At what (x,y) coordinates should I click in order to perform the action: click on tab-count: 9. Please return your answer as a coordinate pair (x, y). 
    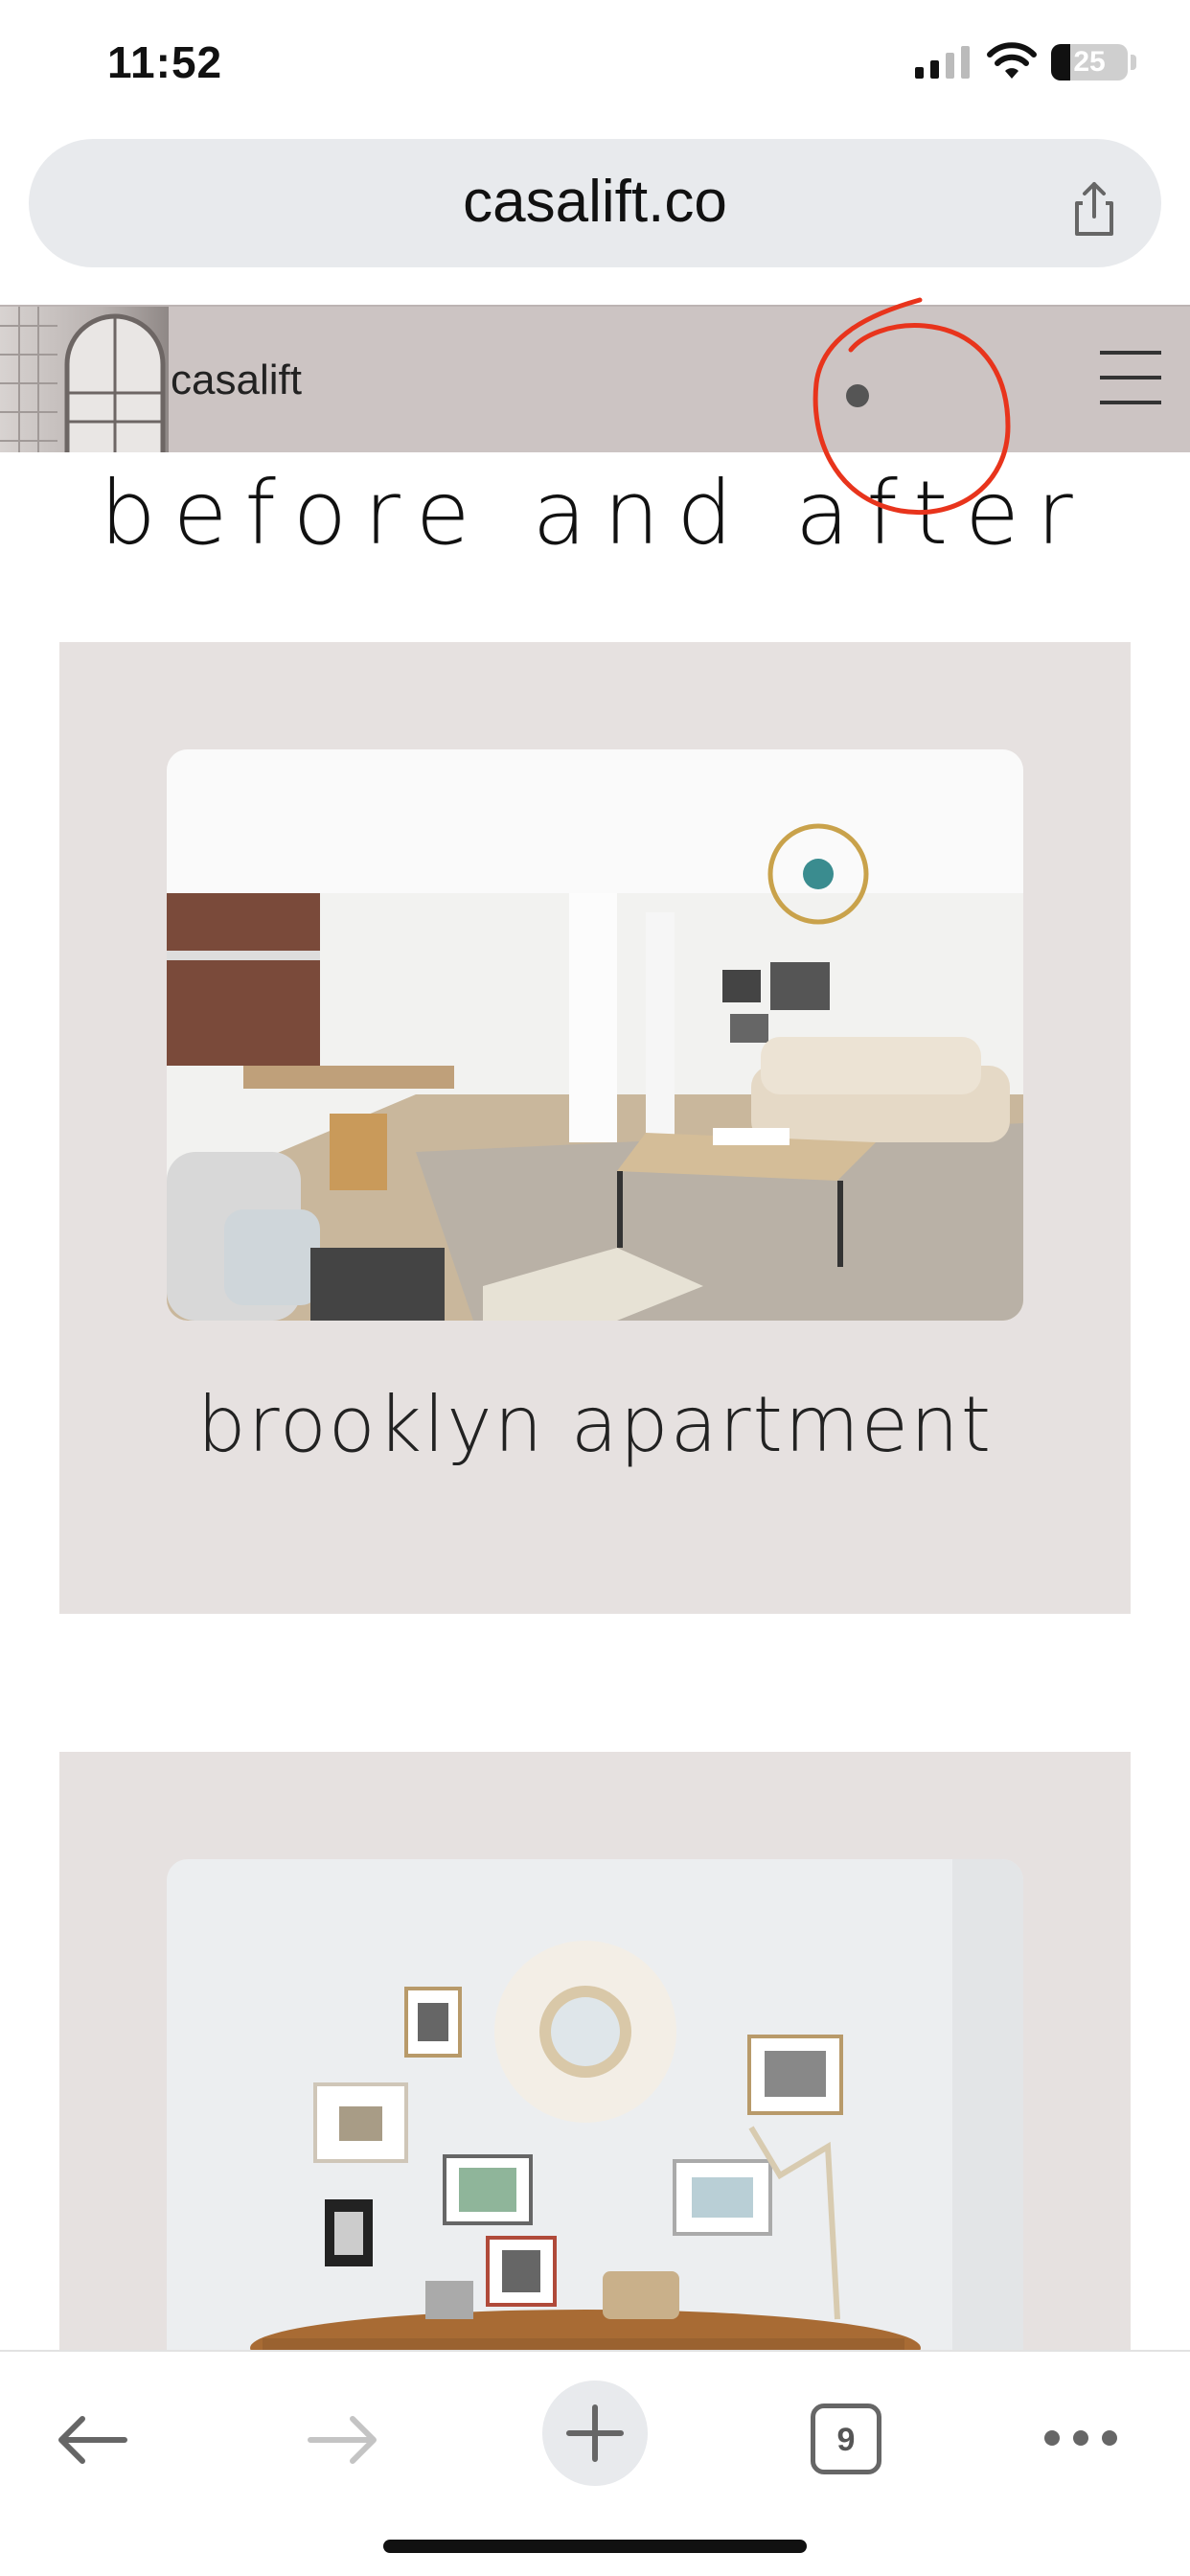
    Looking at the image, I should click on (846, 2440).